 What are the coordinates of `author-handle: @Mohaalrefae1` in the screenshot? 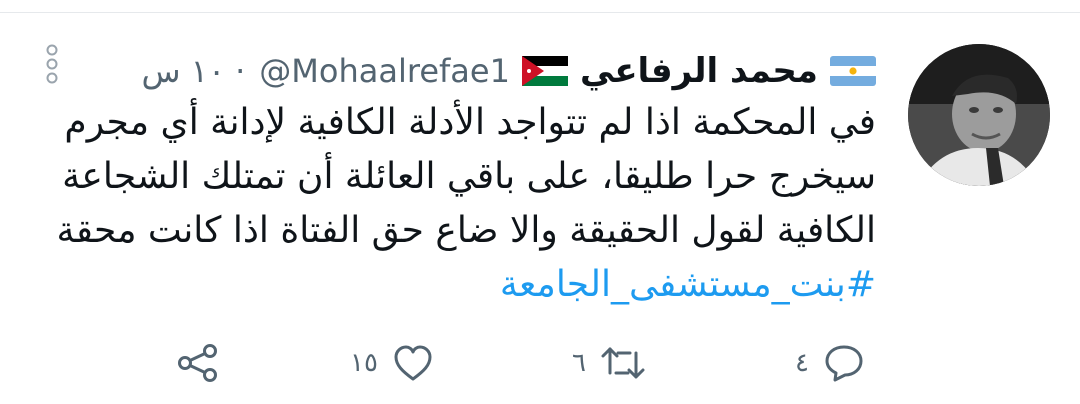 It's located at (384, 71).